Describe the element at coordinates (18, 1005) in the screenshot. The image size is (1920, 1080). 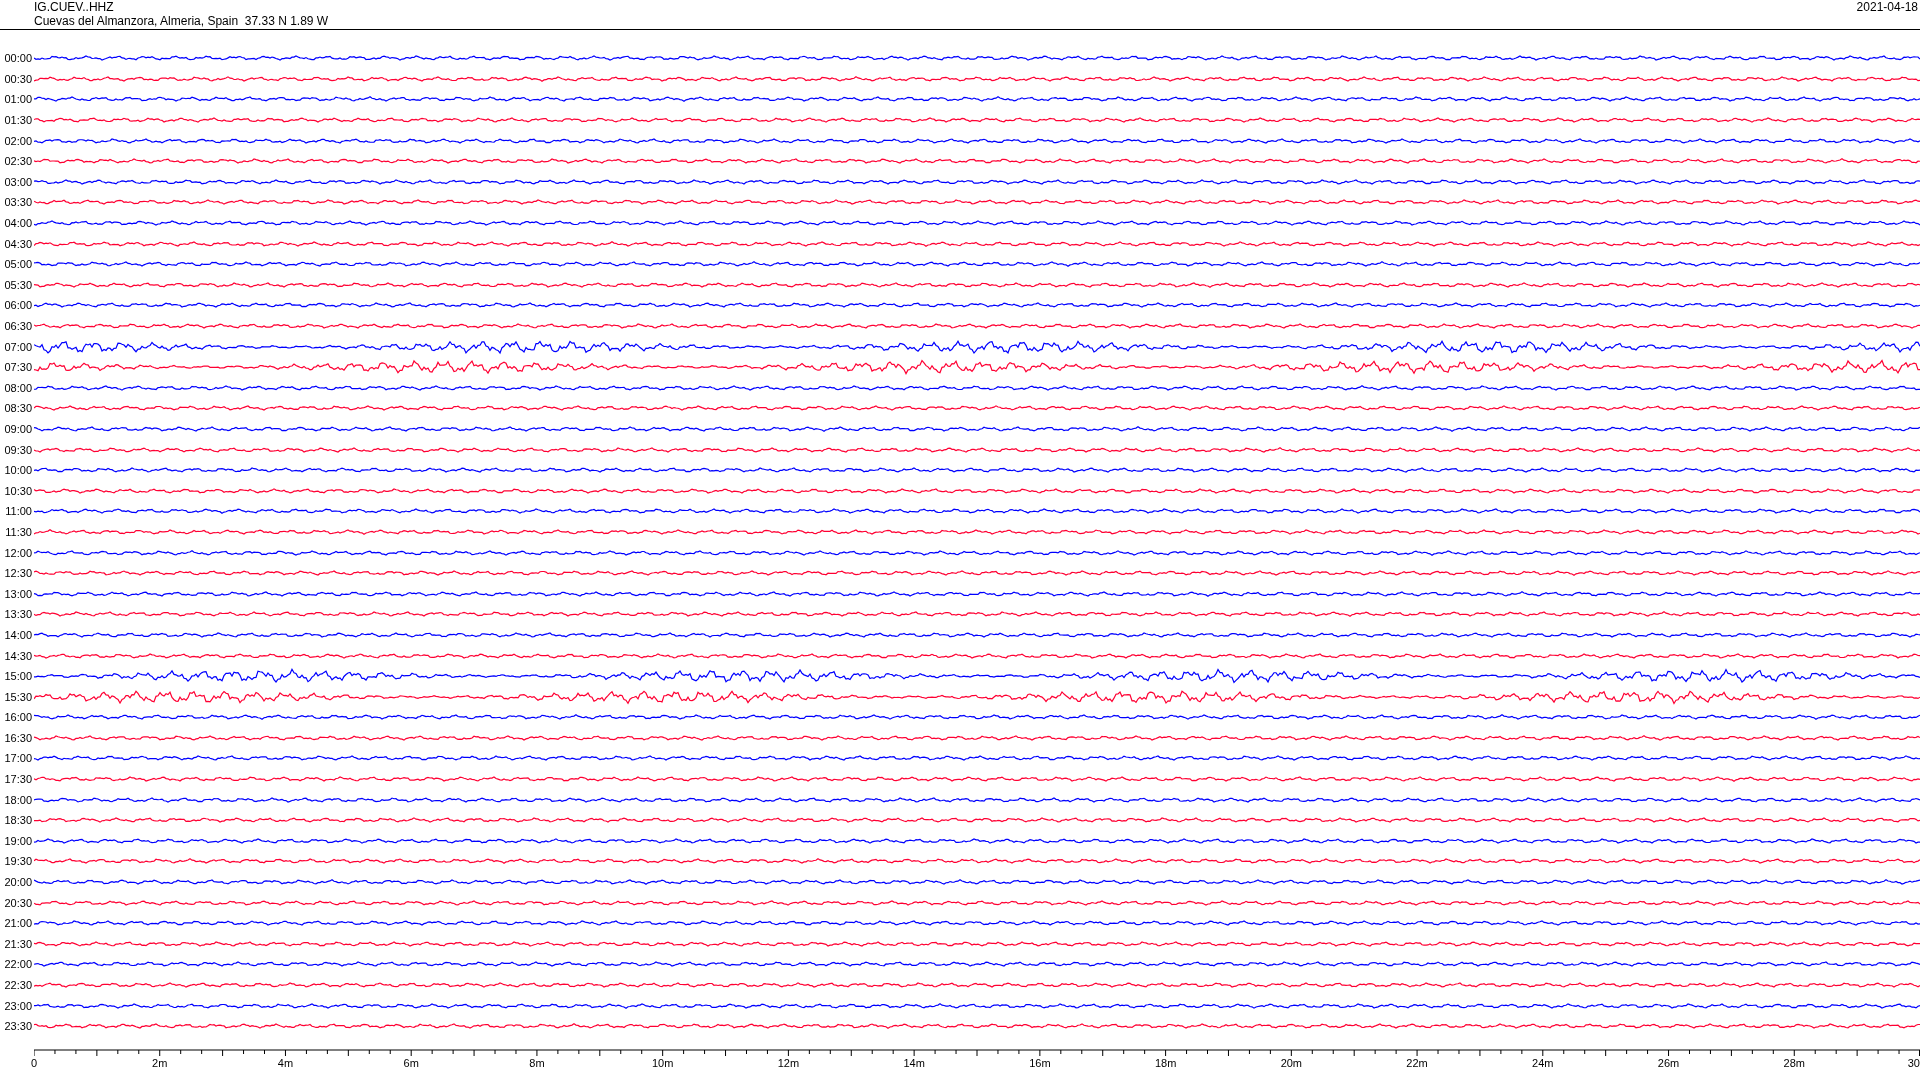
I see `trace-time-label: 23:00` at that location.